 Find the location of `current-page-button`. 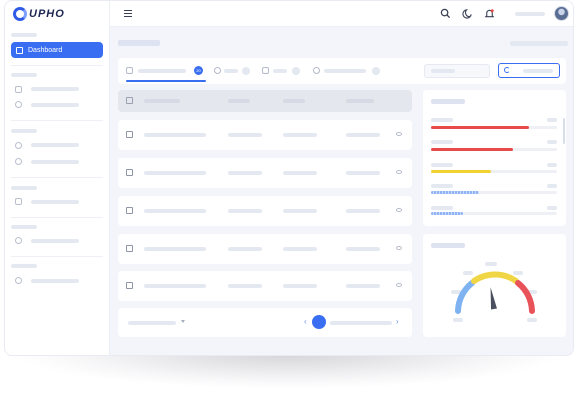

current-page-button is located at coordinates (319, 322).